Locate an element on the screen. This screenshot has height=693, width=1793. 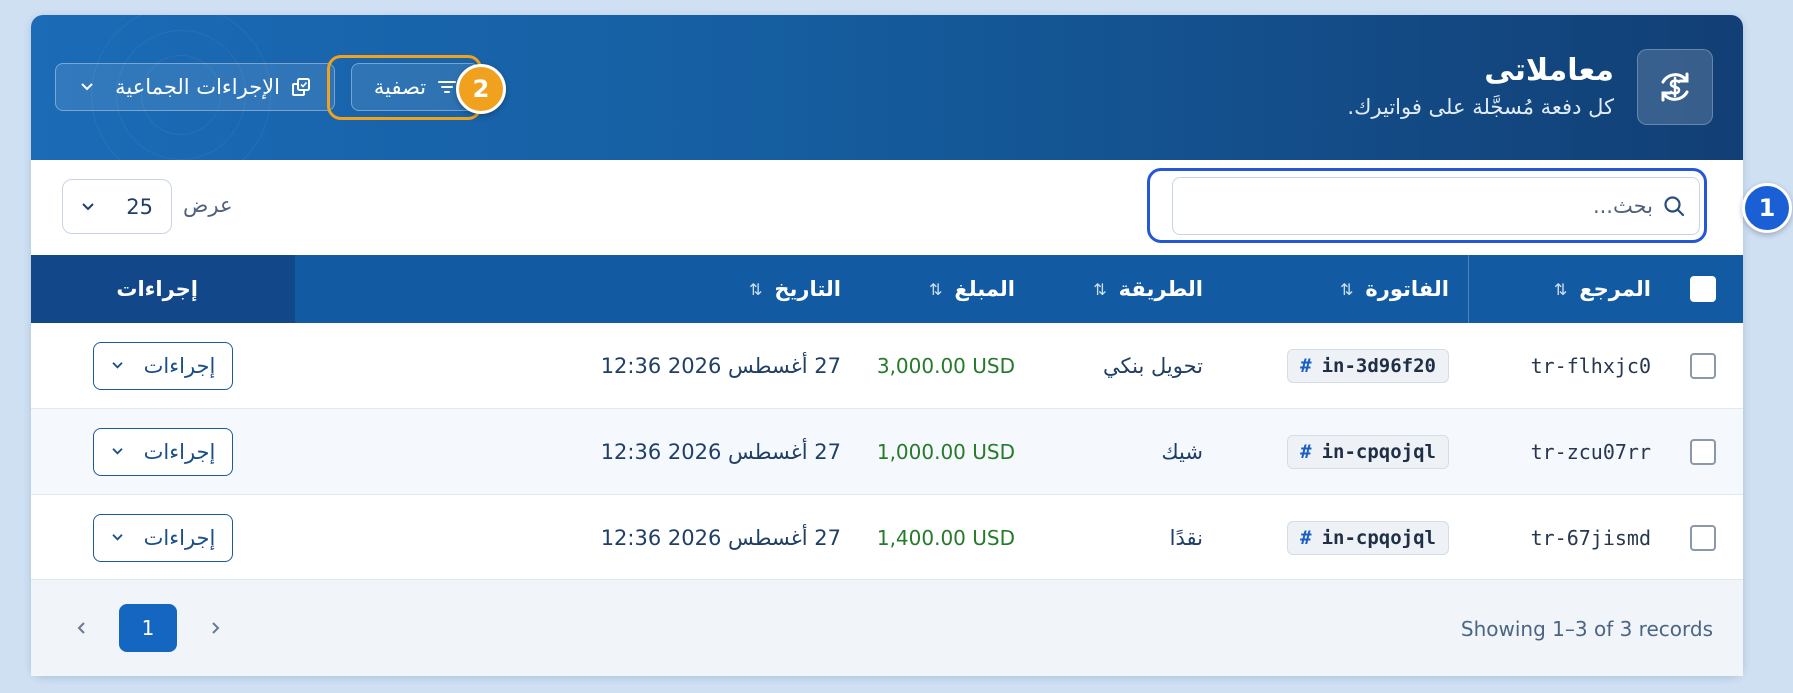
column-header-invoice: الفاتورة ⇅ is located at coordinates (1373, 289).